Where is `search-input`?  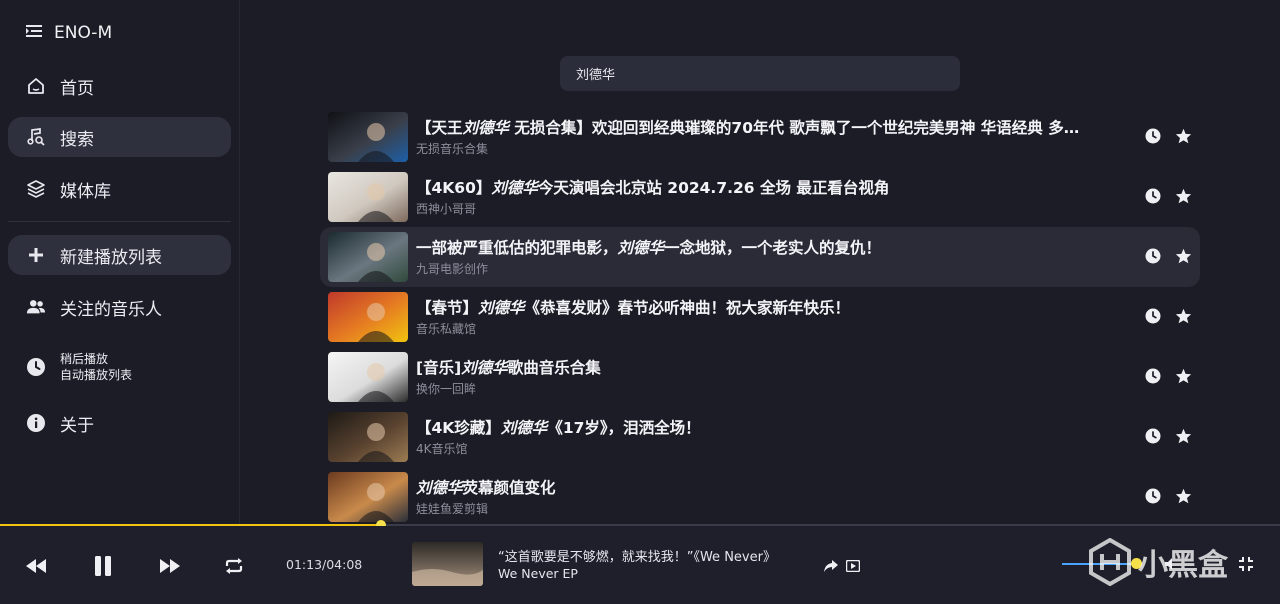 search-input is located at coordinates (760, 73).